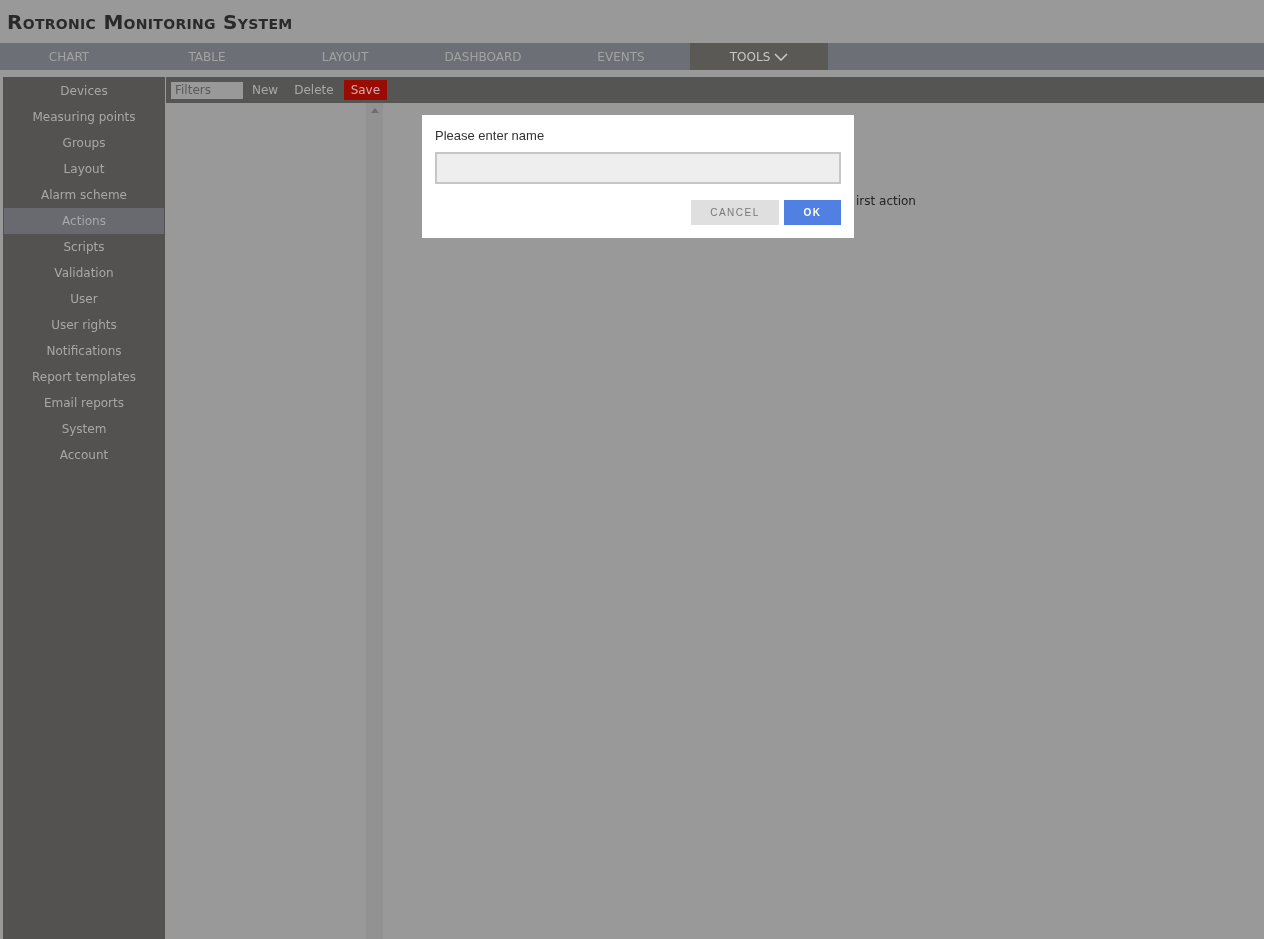 Image resolution: width=1264 pixels, height=939 pixels. Describe the element at coordinates (84, 195) in the screenshot. I see `sidebar-item: Alarm scheme` at that location.